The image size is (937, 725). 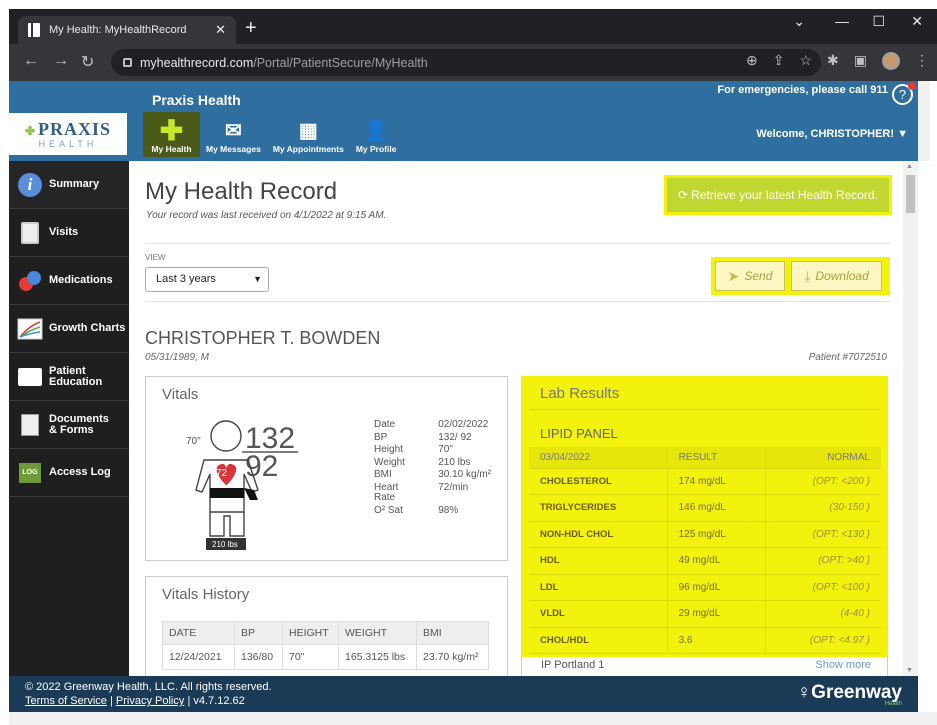 What do you see at coordinates (222, 473) in the screenshot?
I see `heart-rate: 72` at bounding box center [222, 473].